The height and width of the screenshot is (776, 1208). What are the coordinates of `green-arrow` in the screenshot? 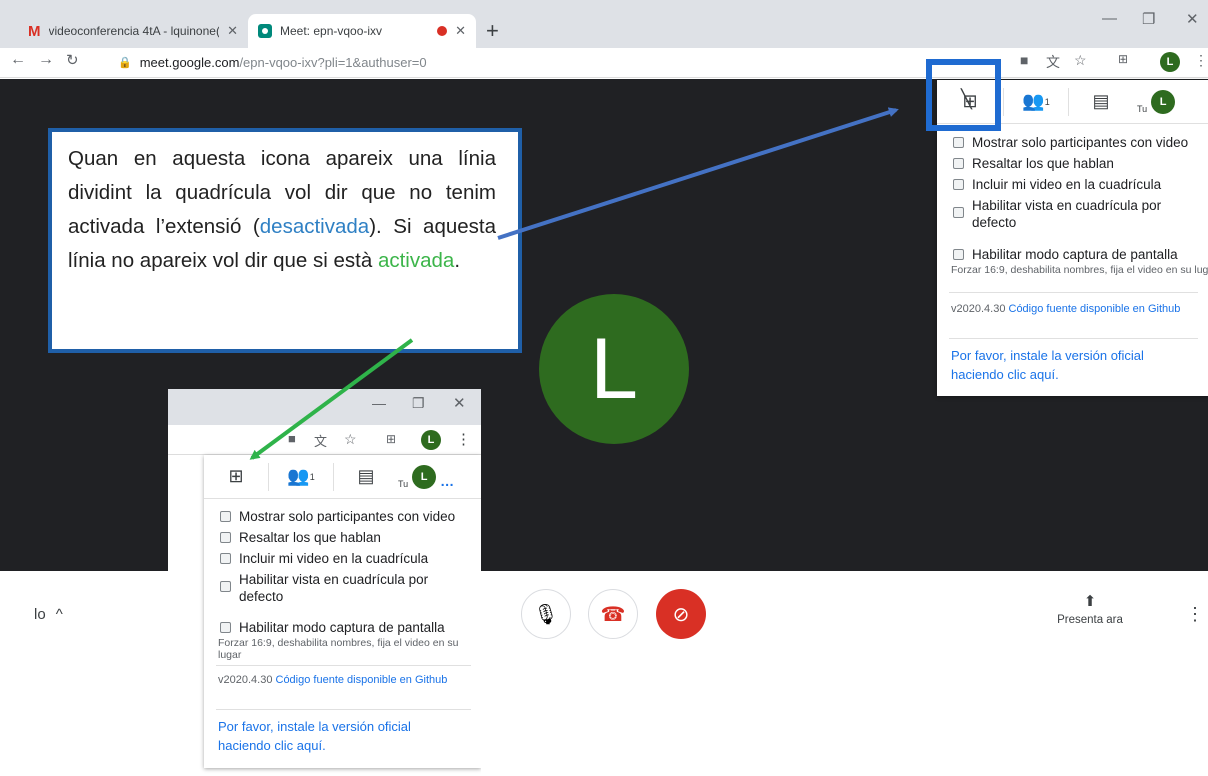 It's located at (331, 399).